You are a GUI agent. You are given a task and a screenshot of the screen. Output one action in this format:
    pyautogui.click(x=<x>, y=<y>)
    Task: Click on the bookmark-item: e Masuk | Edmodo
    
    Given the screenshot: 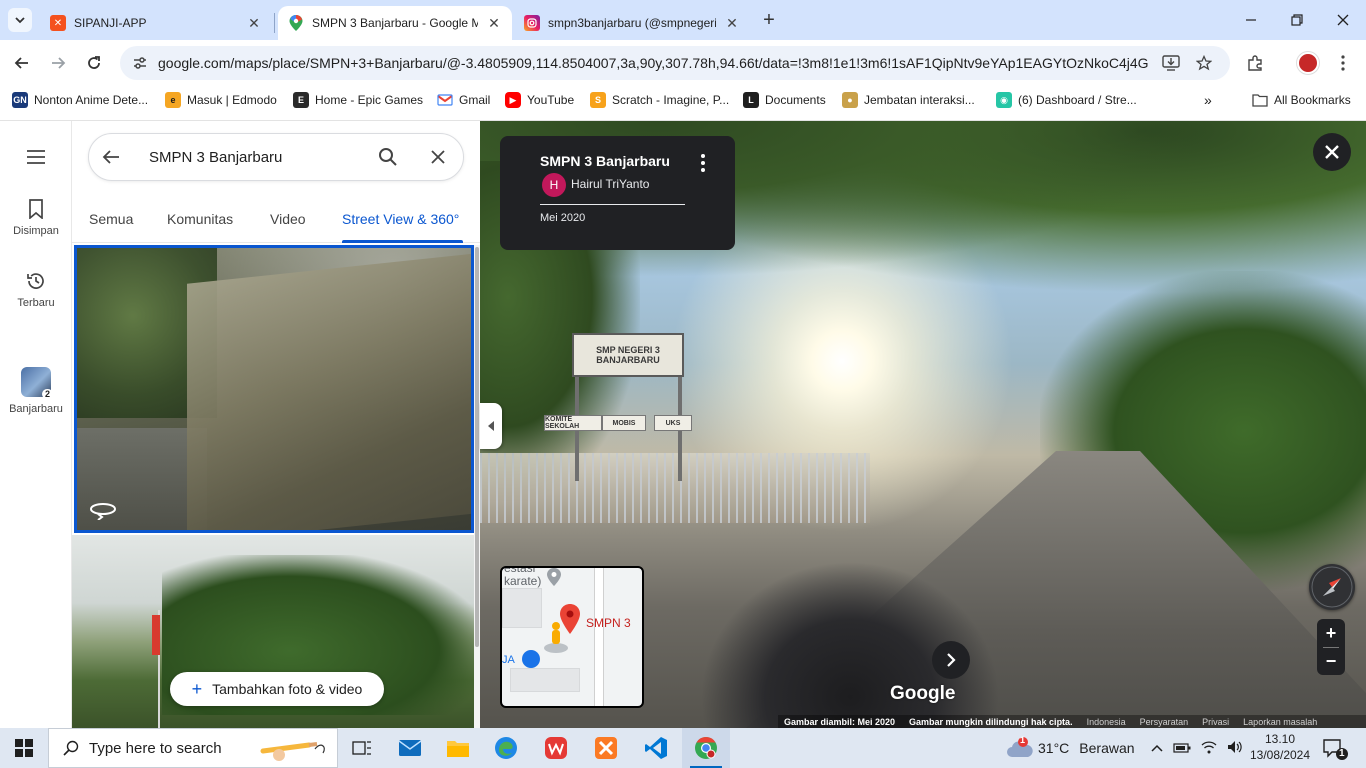 What is the action you would take?
    pyautogui.click(x=221, y=100)
    